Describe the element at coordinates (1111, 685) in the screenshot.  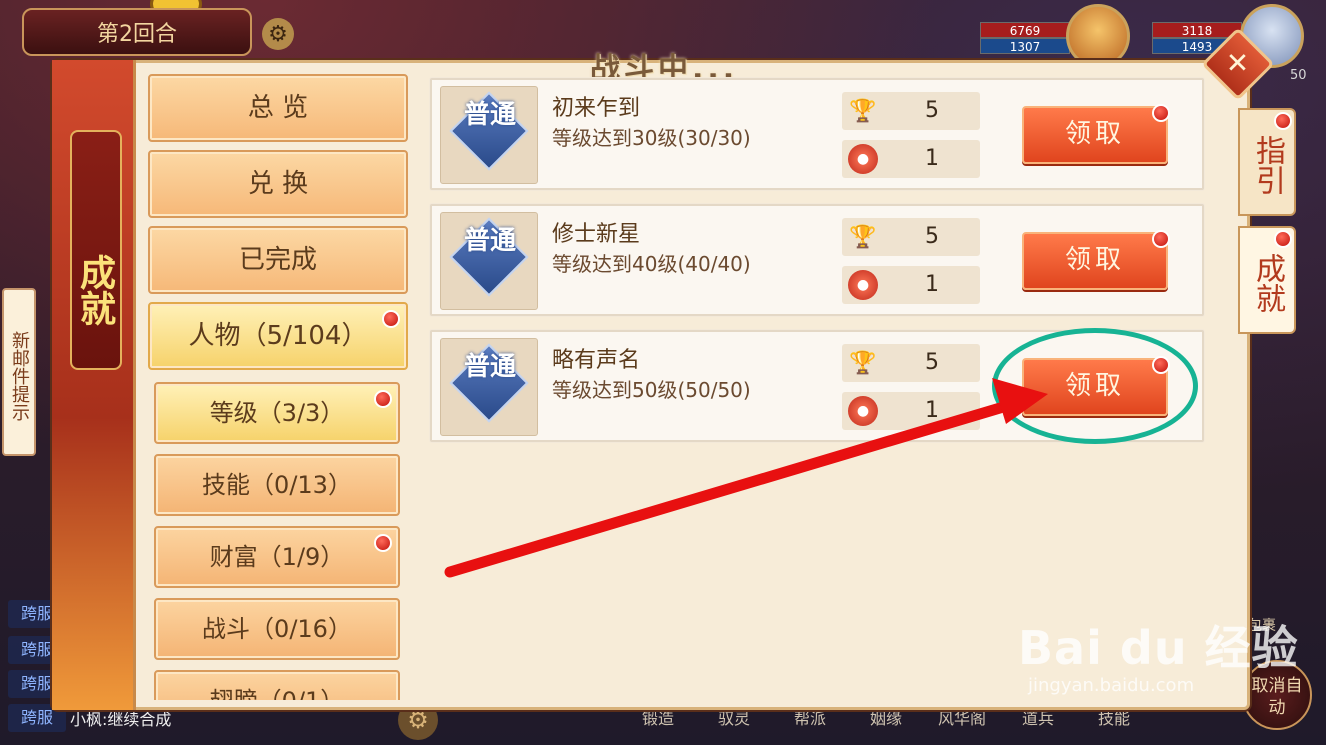
I see `watermark-url: jingyan.baidu.com` at that location.